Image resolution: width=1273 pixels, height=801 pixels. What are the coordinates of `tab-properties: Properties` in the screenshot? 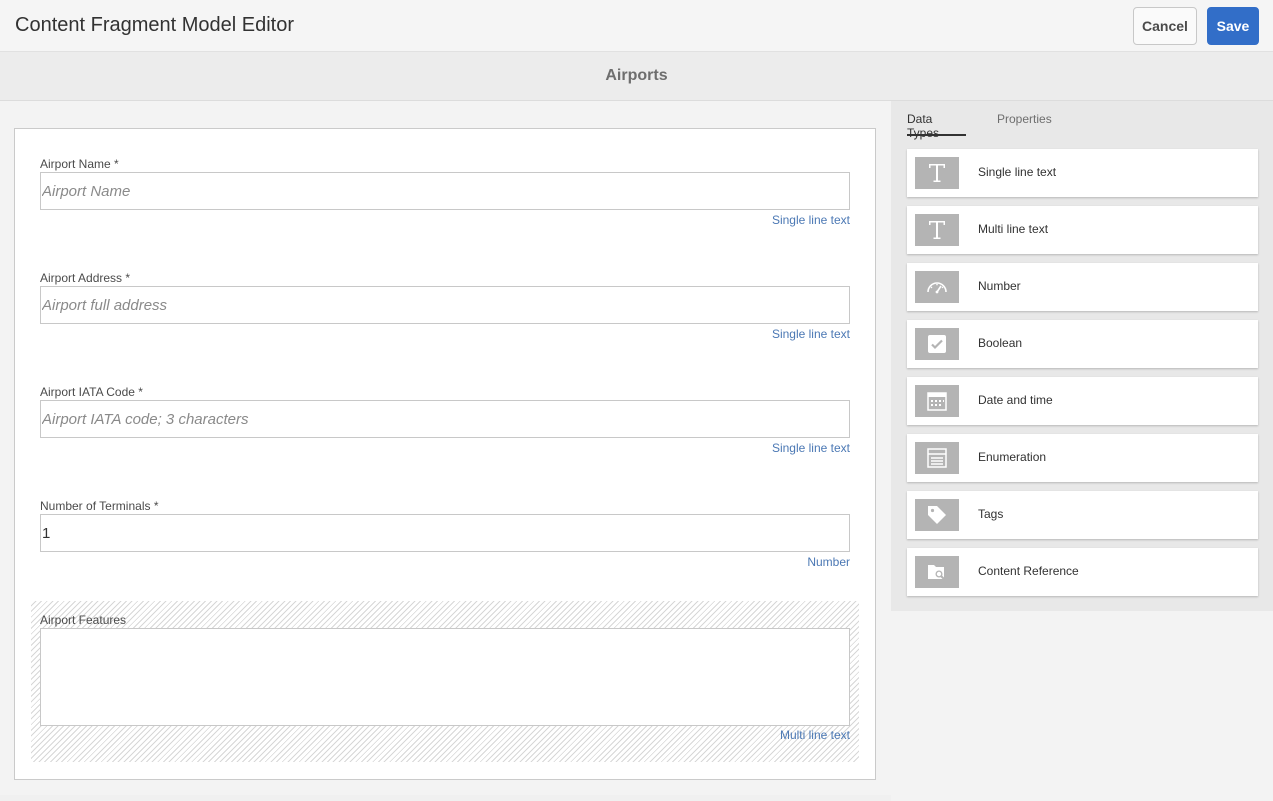 It's located at (1024, 124).